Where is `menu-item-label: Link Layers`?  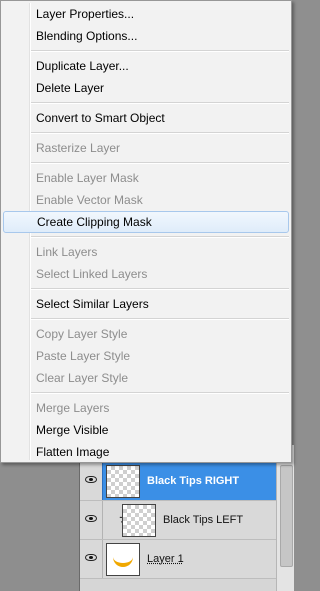
menu-item-label: Link Layers is located at coordinates (67, 252).